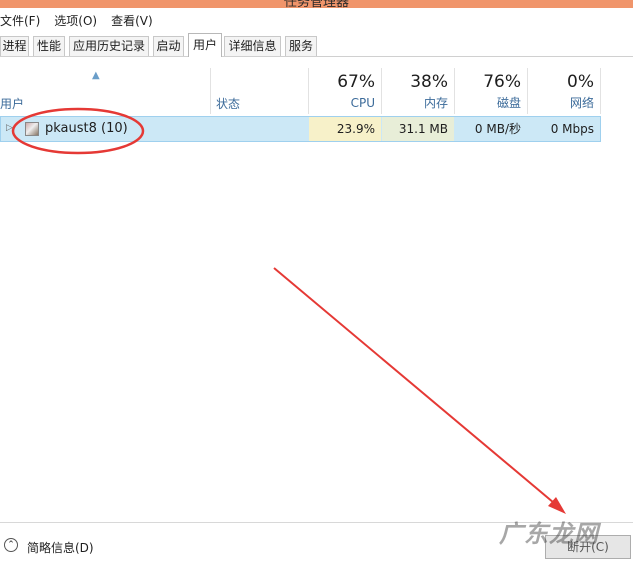 The width and height of the screenshot is (633, 561). What do you see at coordinates (49, 46) in the screenshot?
I see `tab-performance: 性能` at bounding box center [49, 46].